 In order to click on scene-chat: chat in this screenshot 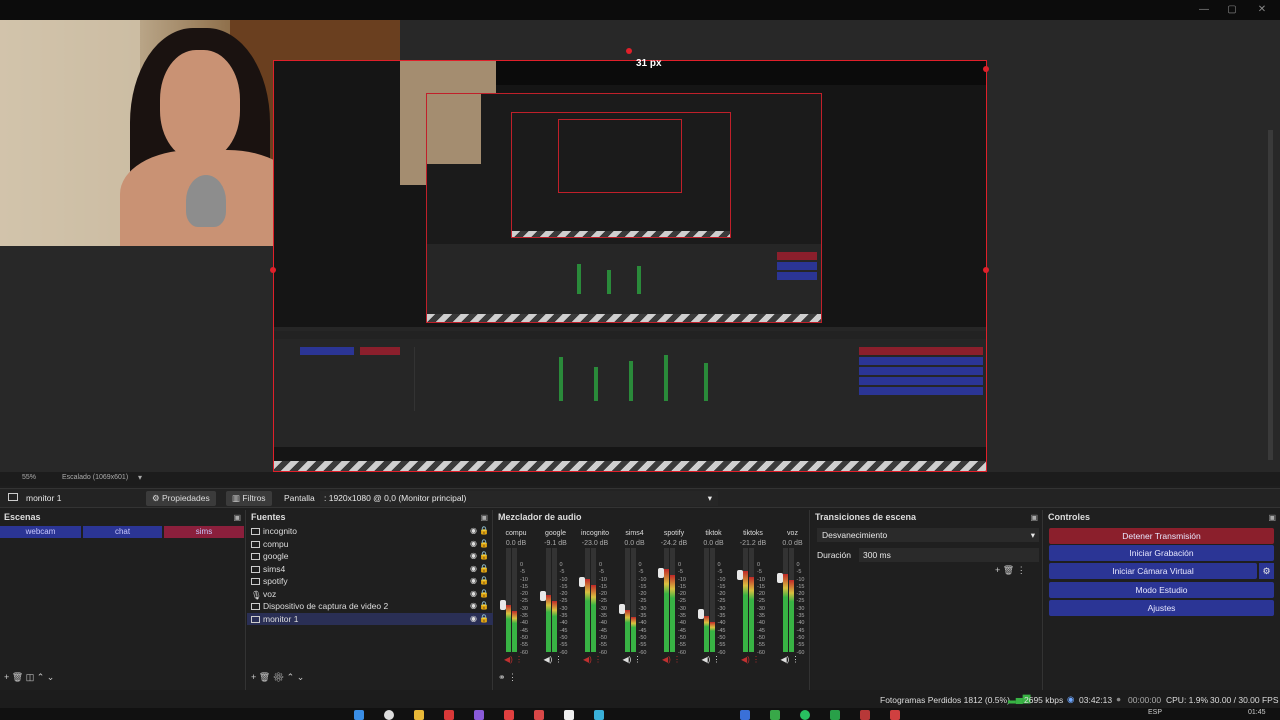, I will do `click(122, 532)`.